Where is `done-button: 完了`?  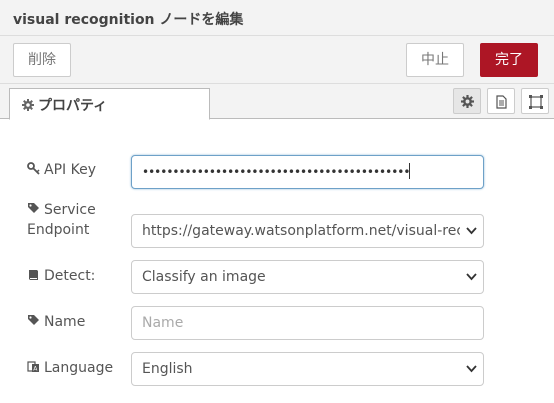
done-button: 完了 is located at coordinates (509, 60).